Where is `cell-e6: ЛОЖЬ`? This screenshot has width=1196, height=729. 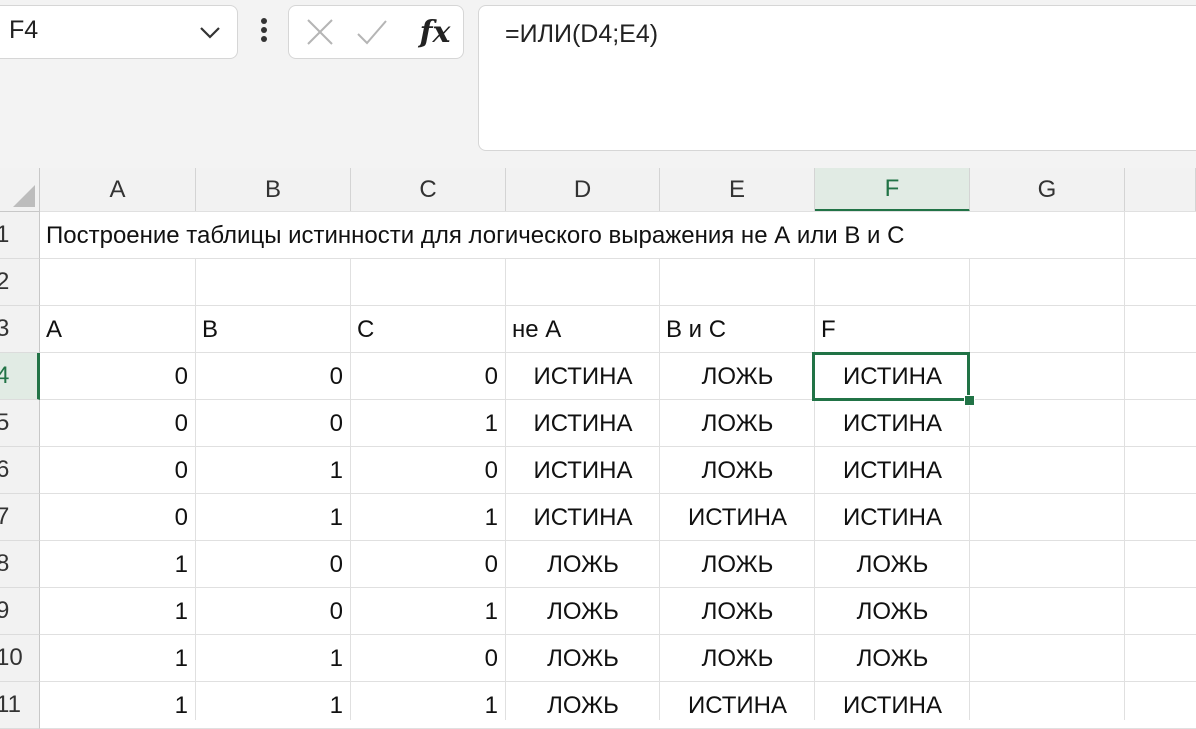 cell-e6: ЛОЖЬ is located at coordinates (737, 470).